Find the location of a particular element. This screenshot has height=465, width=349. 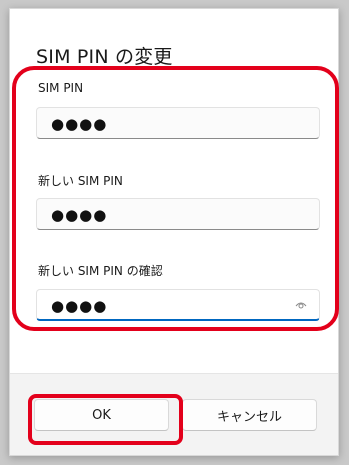

new-sim-pin-label: 新しい SIM PIN is located at coordinates (80, 181).